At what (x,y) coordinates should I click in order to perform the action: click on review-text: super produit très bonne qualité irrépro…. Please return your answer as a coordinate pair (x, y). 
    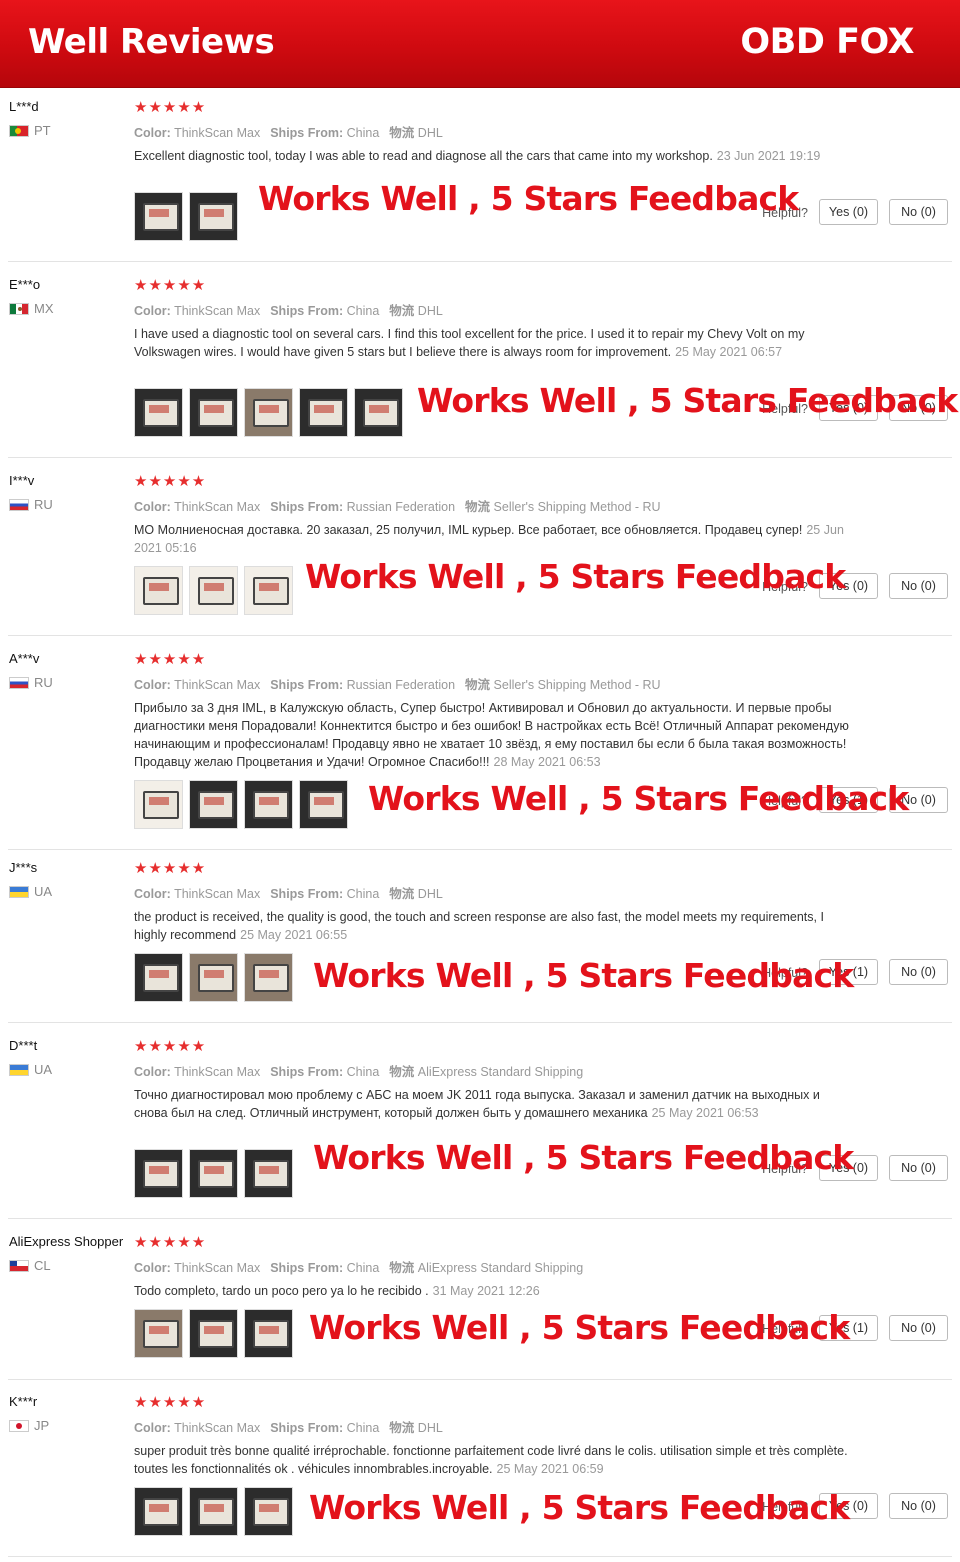
    Looking at the image, I should click on (492, 1460).